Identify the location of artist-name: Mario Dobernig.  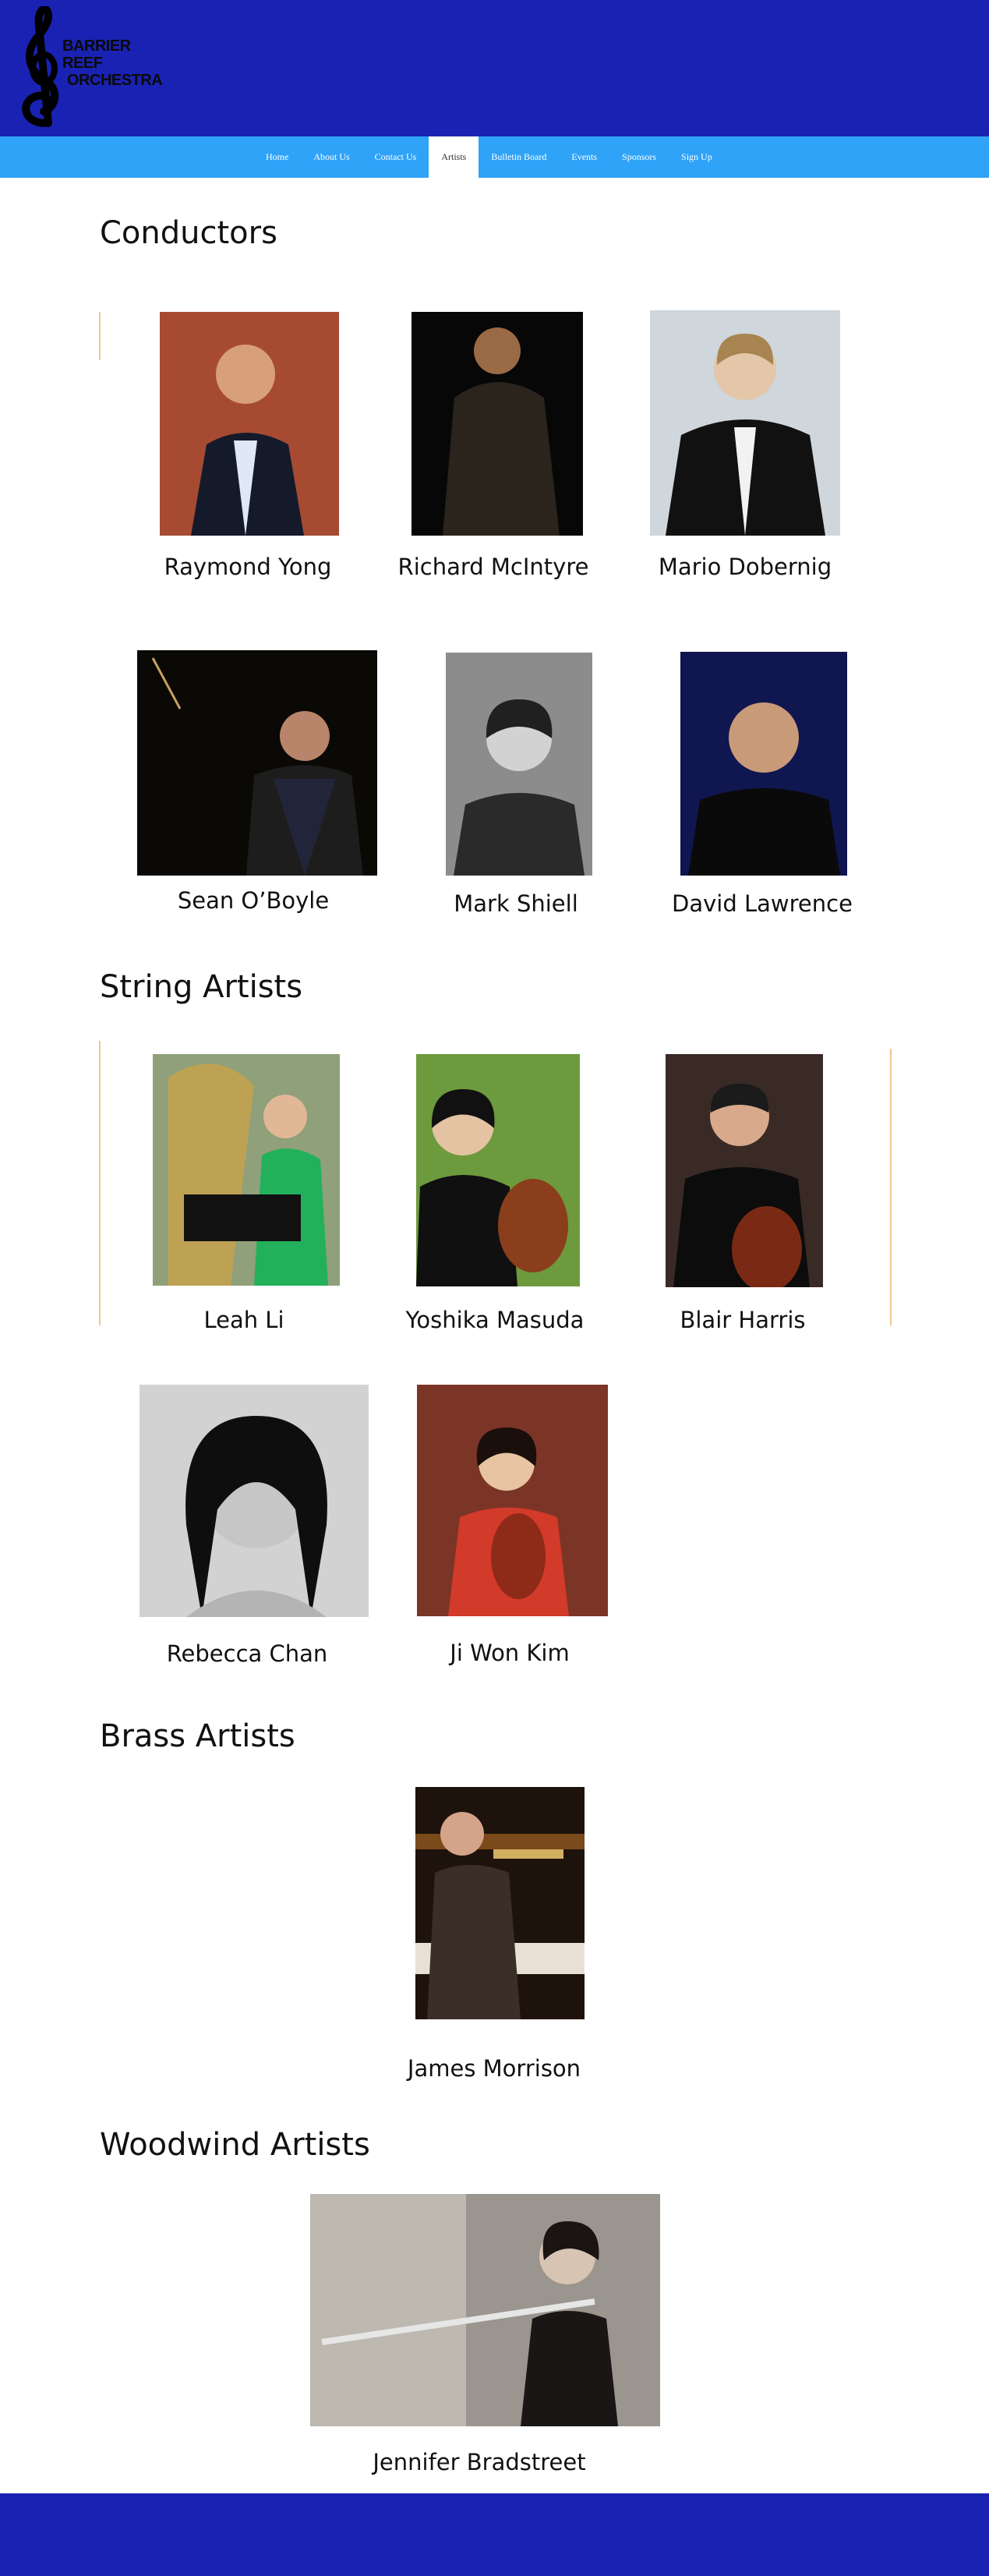
(745, 567).